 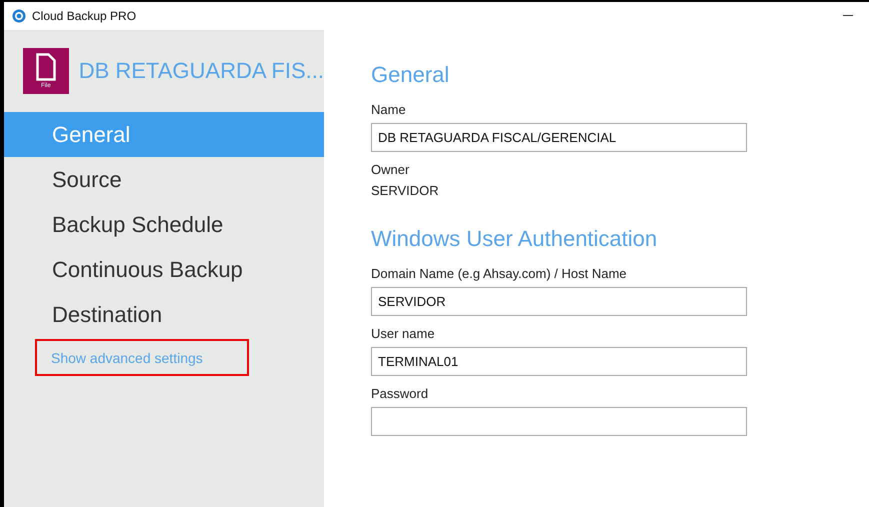 I want to click on section-heading: General, so click(x=410, y=75).